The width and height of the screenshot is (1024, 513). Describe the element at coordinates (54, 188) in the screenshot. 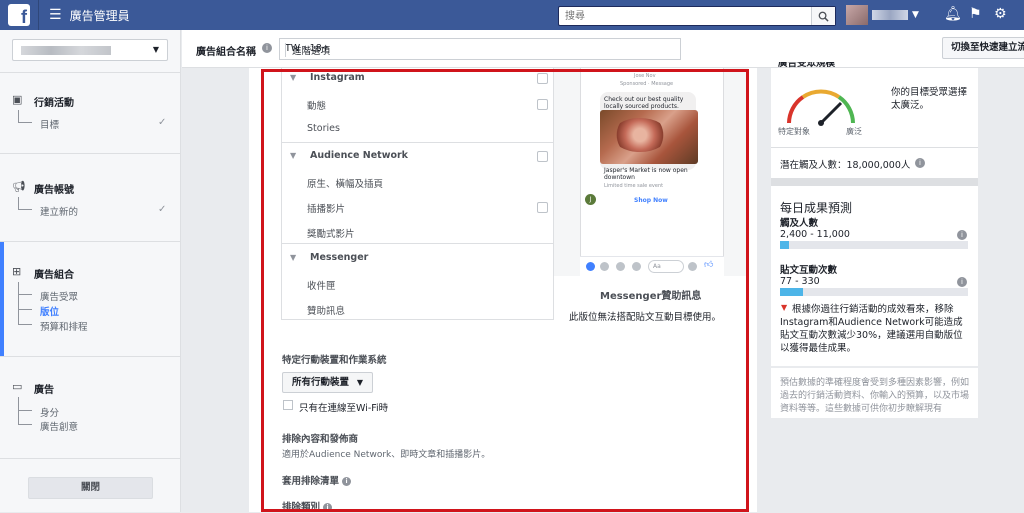

I see `nav-ad-account: 廣告帳號` at that location.